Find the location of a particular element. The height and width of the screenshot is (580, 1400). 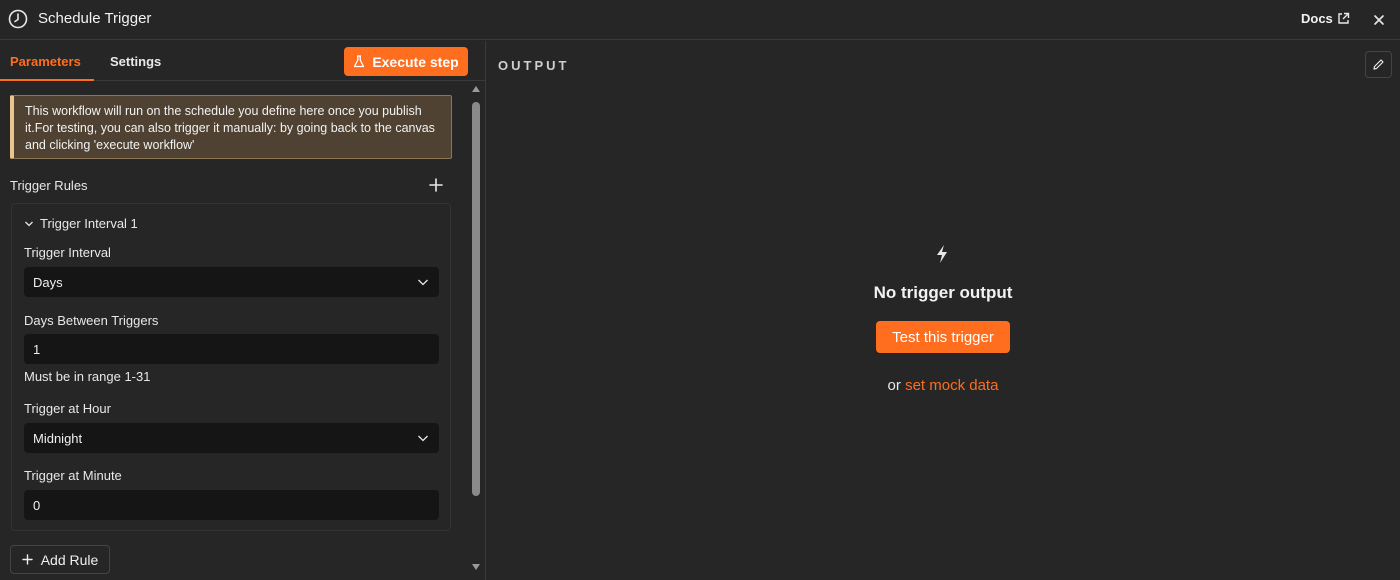

external-link-icon is located at coordinates (1343, 18).